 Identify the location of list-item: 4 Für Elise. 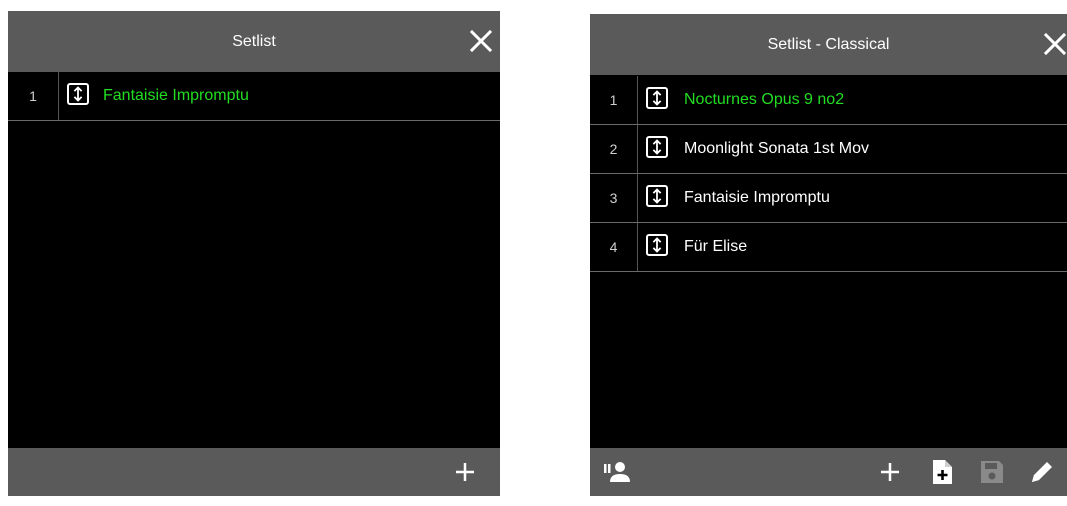
(828, 247).